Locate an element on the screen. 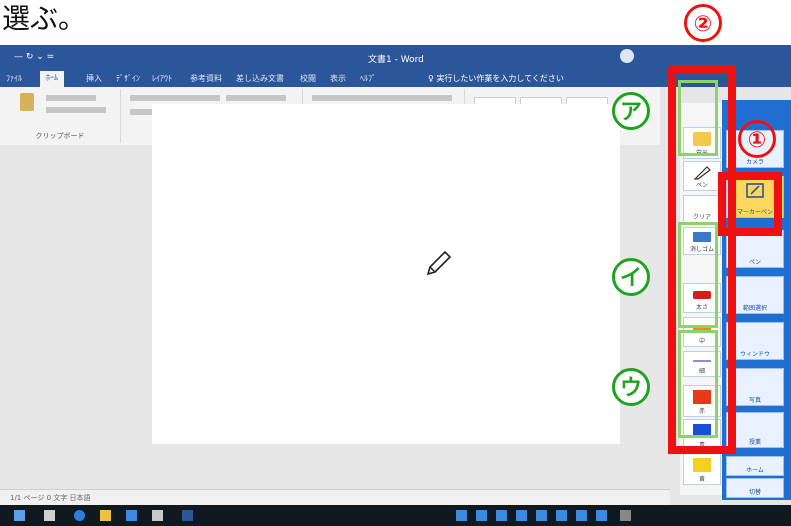  word-icon is located at coordinates (187, 515).